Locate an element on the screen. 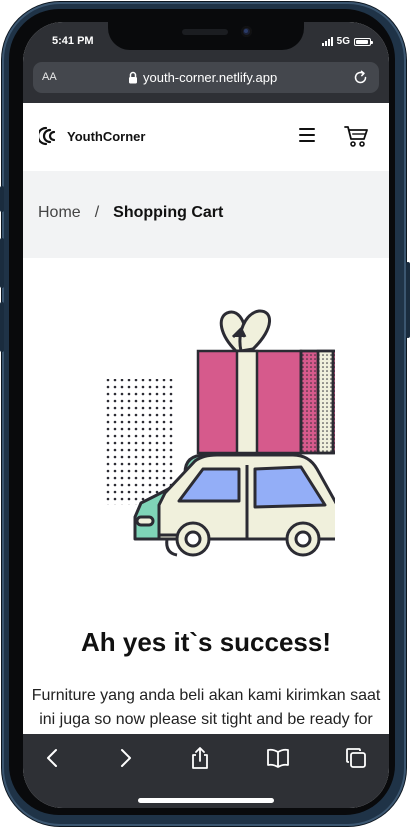  back-icon is located at coordinates (53, 758).